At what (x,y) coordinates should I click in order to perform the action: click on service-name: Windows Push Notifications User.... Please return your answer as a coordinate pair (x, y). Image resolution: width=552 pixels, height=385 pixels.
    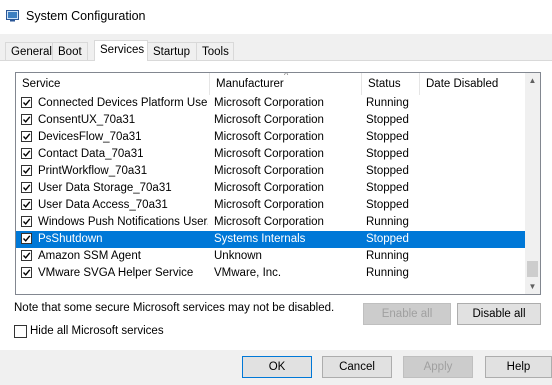
    Looking at the image, I should click on (123, 222).